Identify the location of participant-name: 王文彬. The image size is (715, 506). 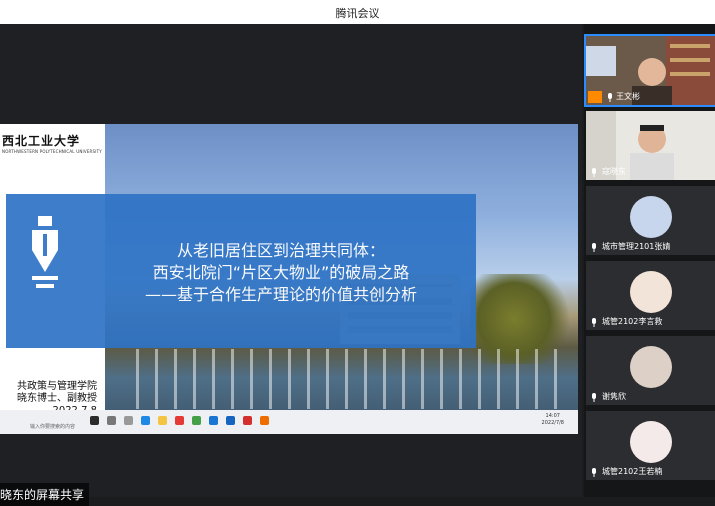
(628, 96).